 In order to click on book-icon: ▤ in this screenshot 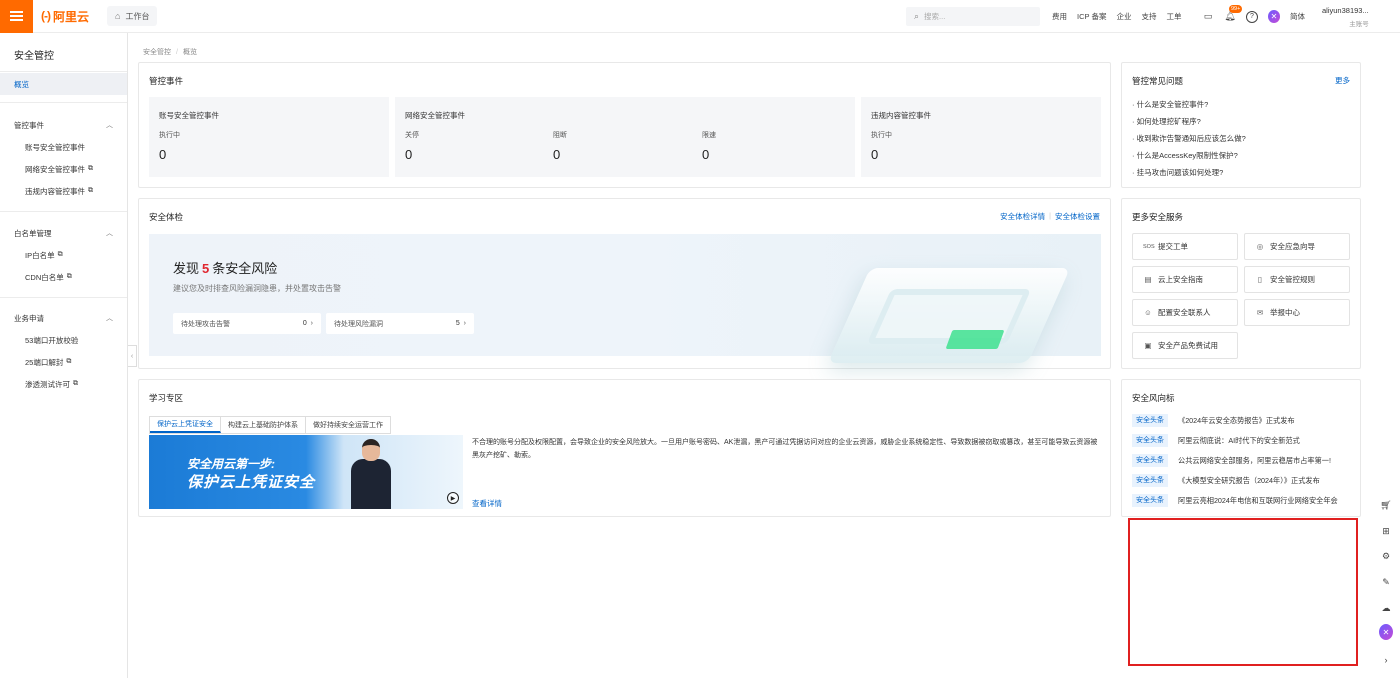, I will do `click(1148, 279)`.